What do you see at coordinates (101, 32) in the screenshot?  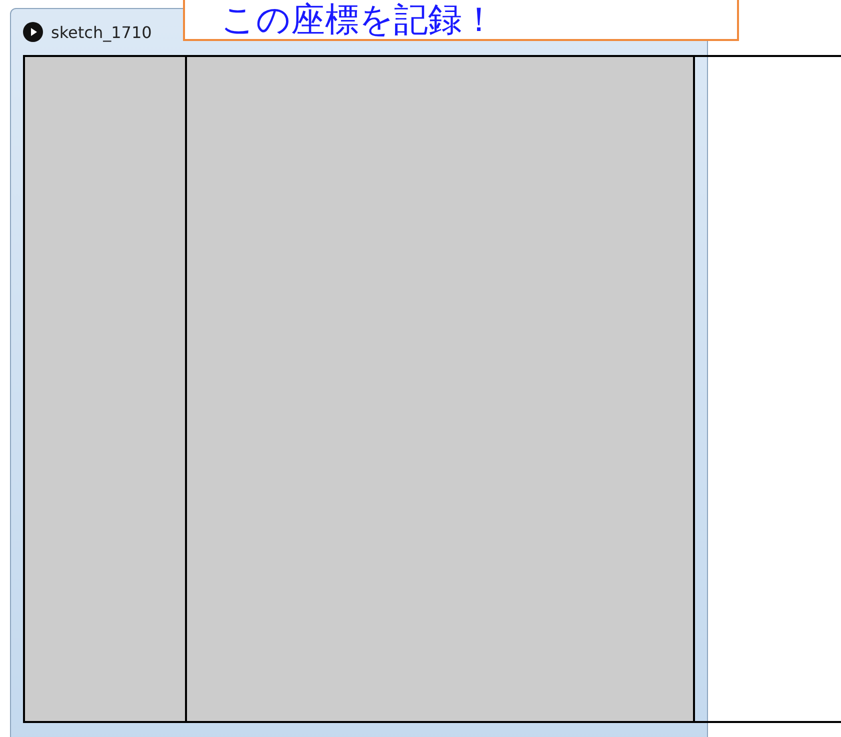 I see `window-title: sketch_1710` at bounding box center [101, 32].